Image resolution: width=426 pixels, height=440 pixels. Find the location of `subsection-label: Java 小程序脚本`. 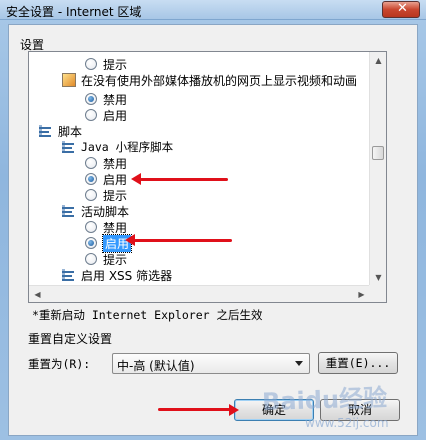

subsection-label: Java 小程序脚本 is located at coordinates (127, 147).